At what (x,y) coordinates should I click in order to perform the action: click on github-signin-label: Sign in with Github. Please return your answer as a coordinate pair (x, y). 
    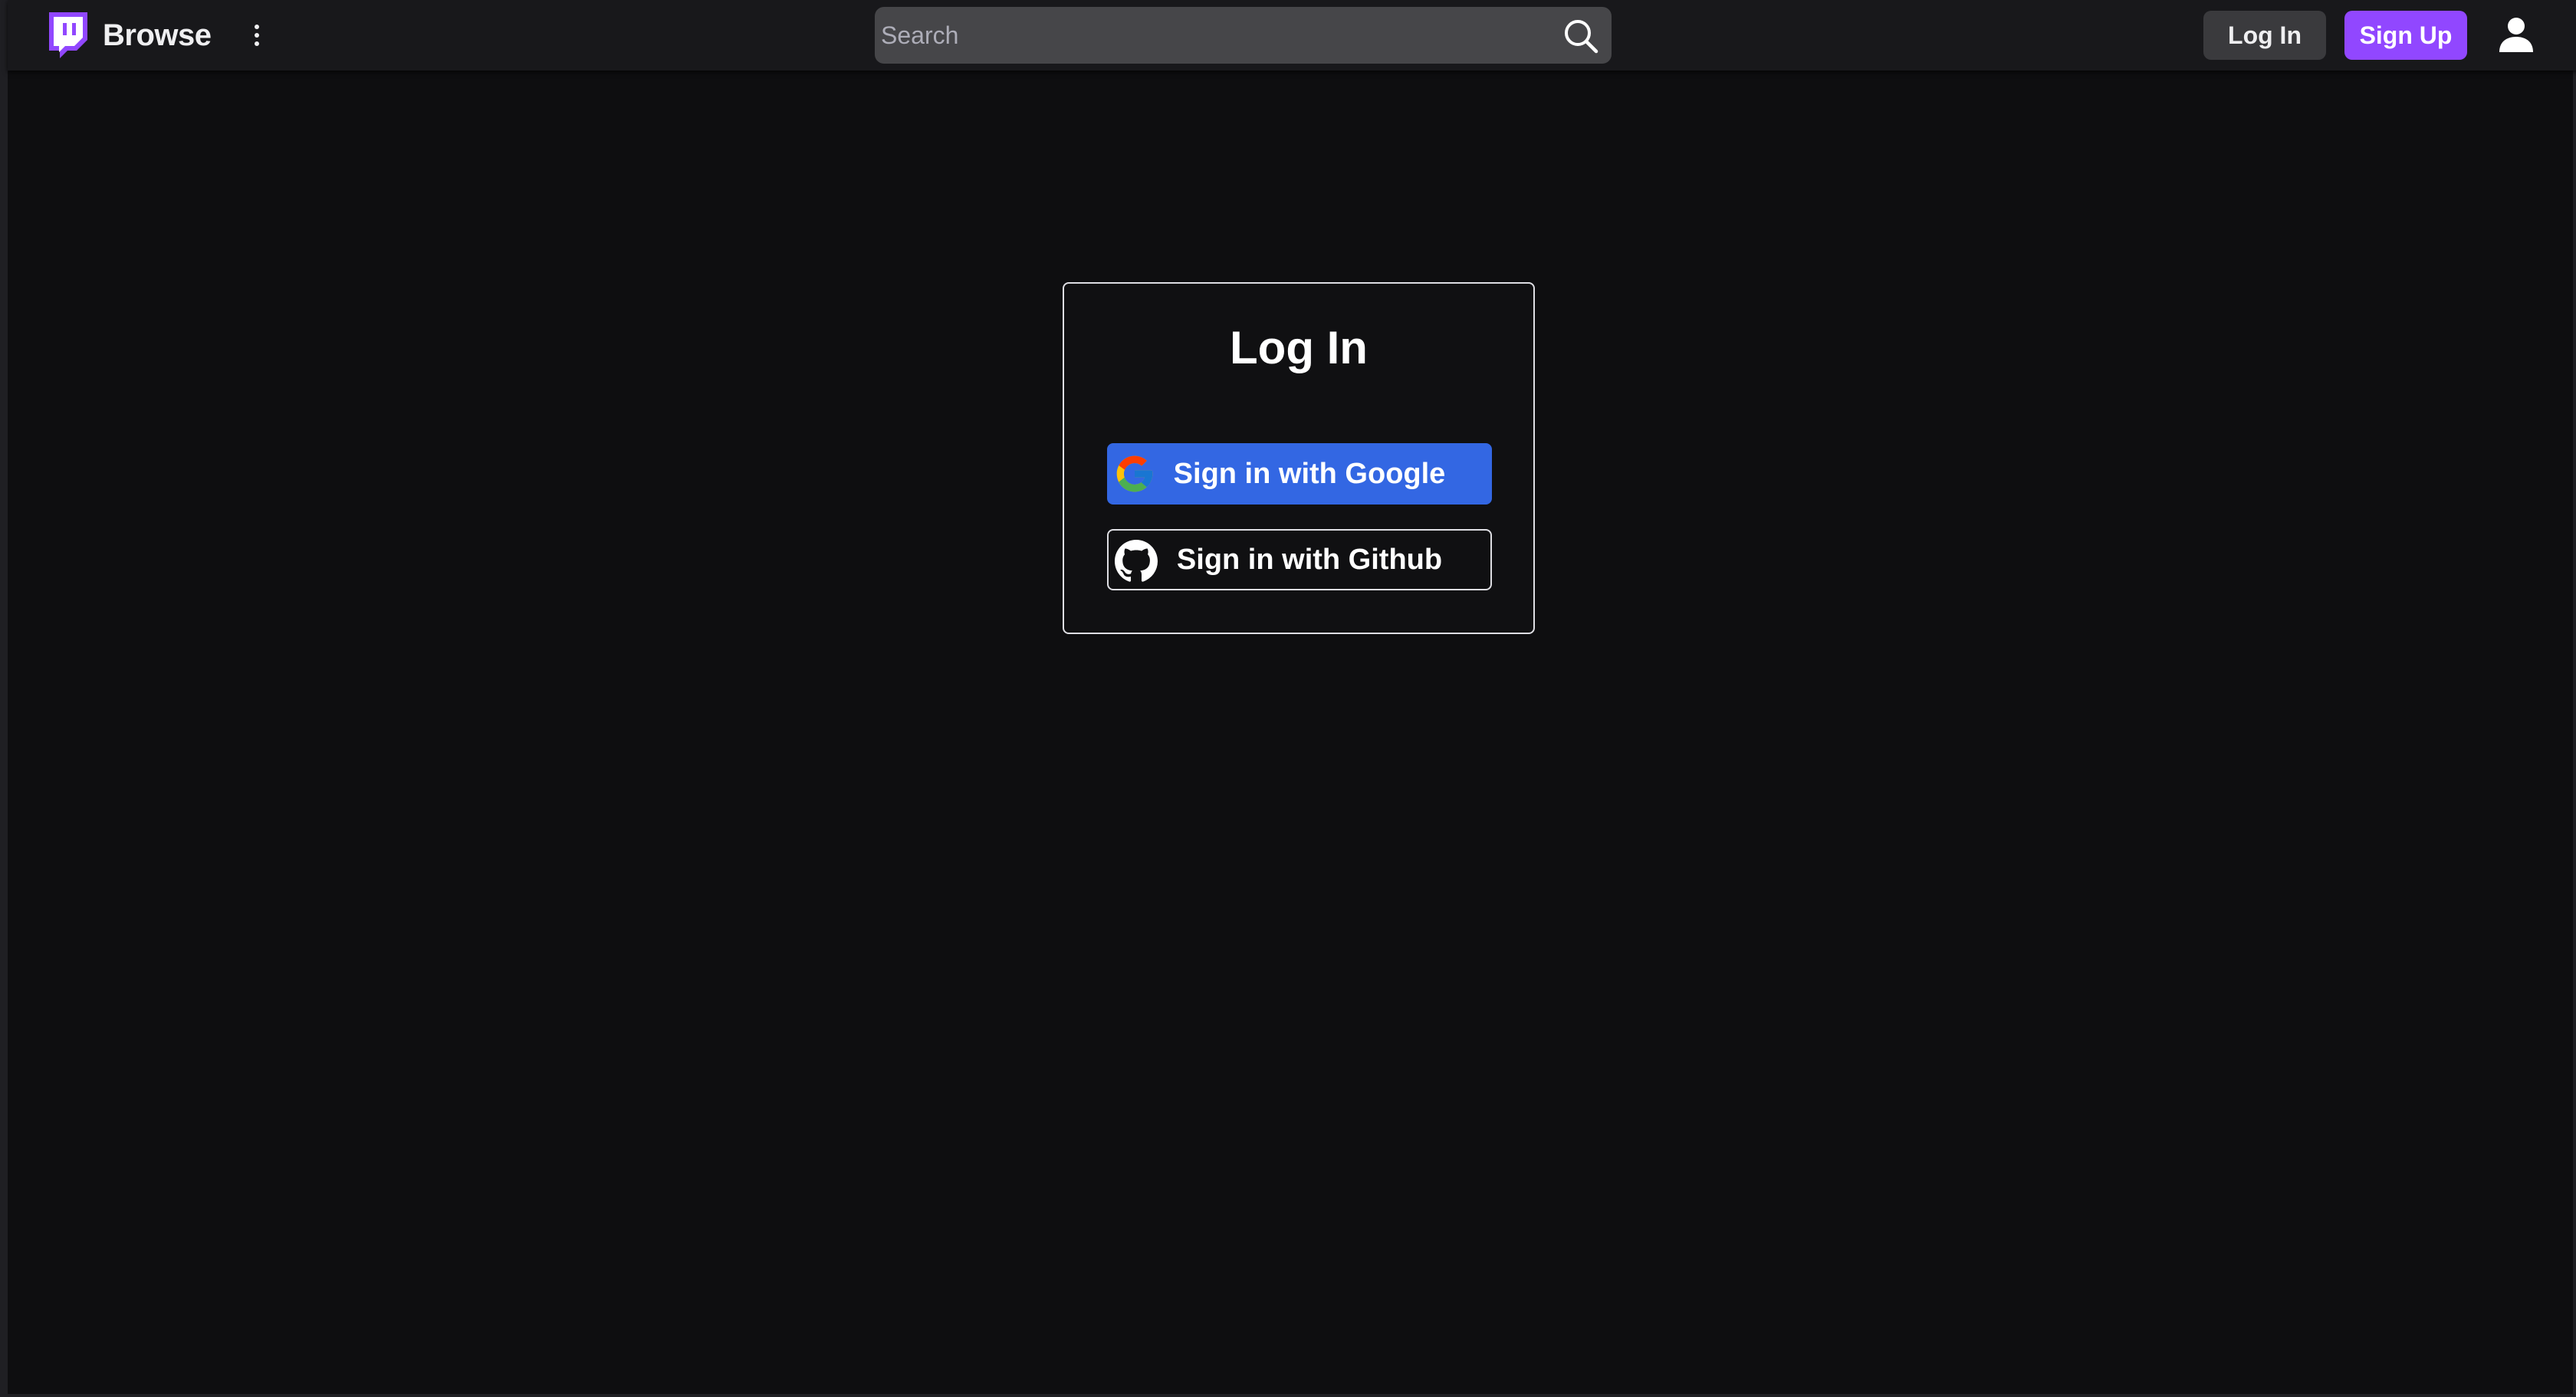
    Looking at the image, I should click on (1309, 559).